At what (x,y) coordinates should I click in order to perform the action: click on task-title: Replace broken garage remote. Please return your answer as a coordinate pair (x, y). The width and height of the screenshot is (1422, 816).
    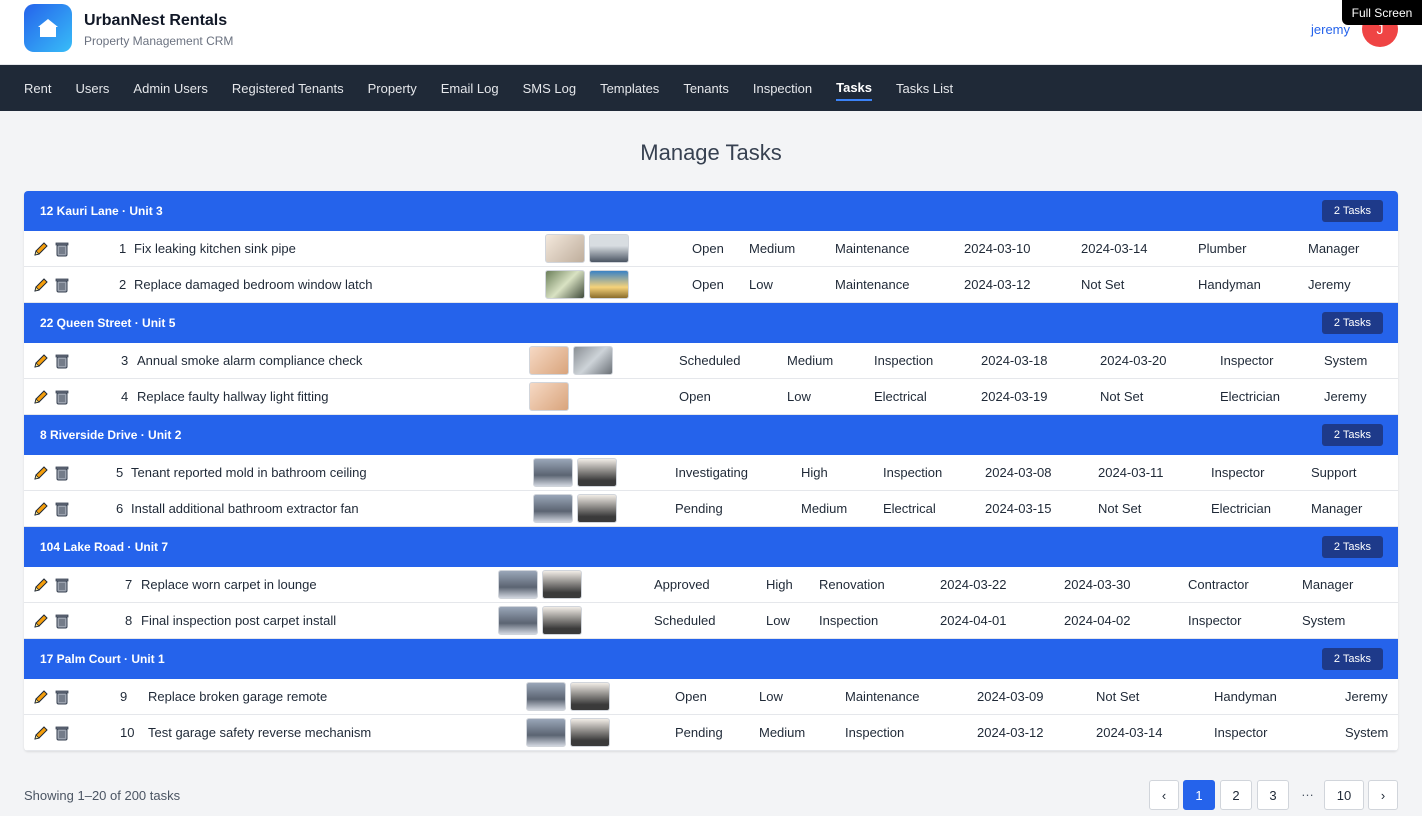
    Looking at the image, I should click on (238, 696).